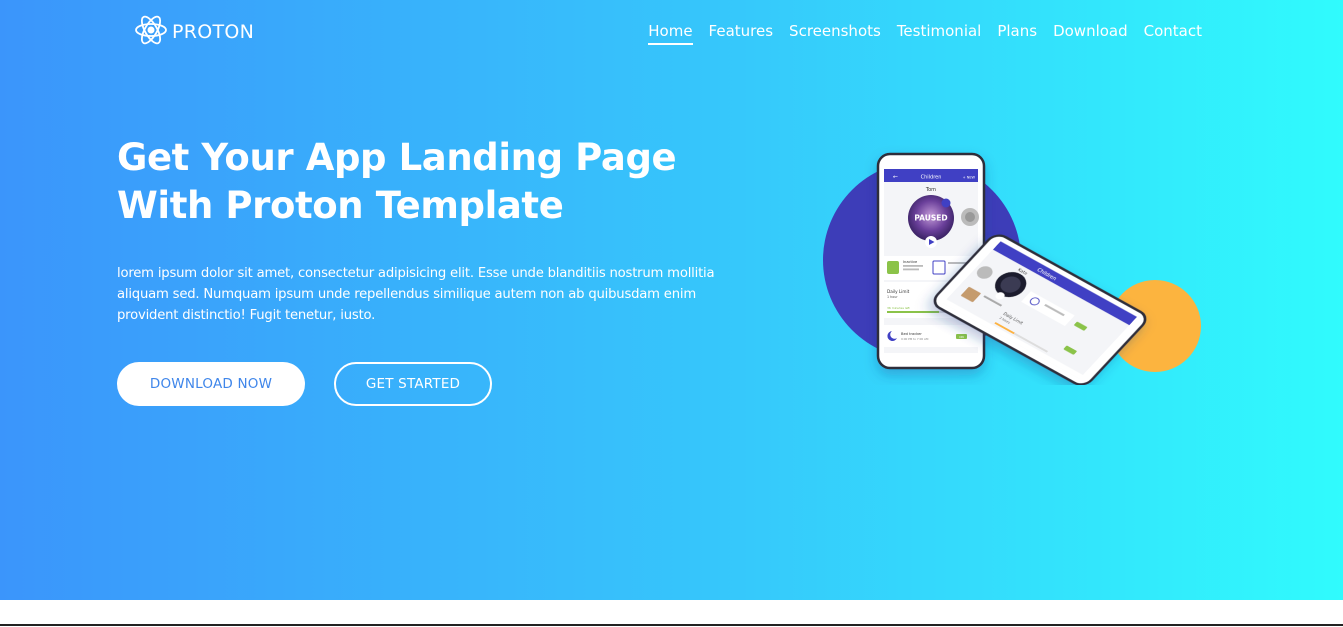 The image size is (1343, 627). What do you see at coordinates (151, 32) in the screenshot?
I see `atom-icon` at bounding box center [151, 32].